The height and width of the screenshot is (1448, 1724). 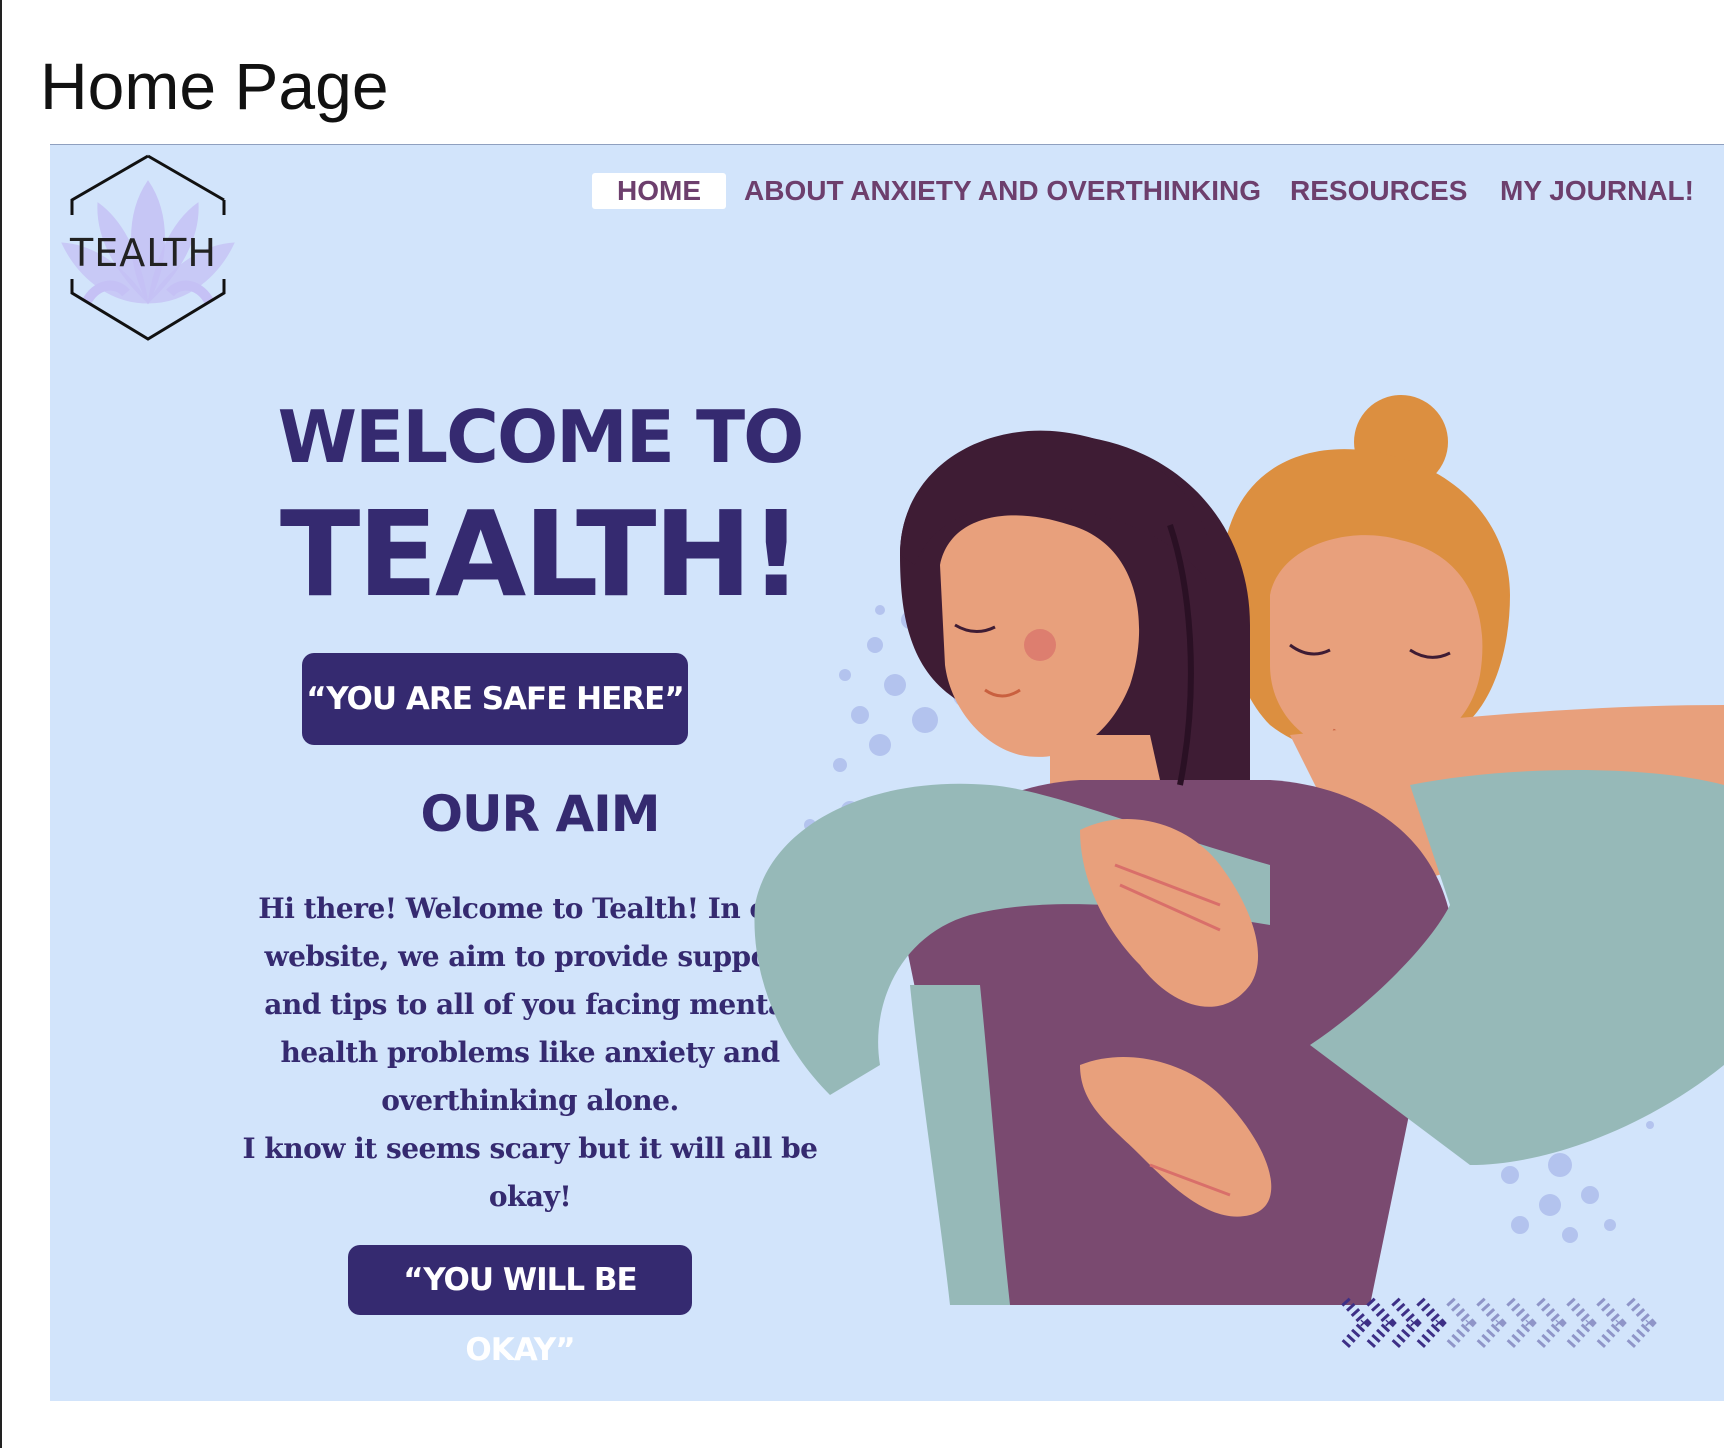 What do you see at coordinates (1499, 1323) in the screenshot?
I see `chevron-arrows-icon` at bounding box center [1499, 1323].